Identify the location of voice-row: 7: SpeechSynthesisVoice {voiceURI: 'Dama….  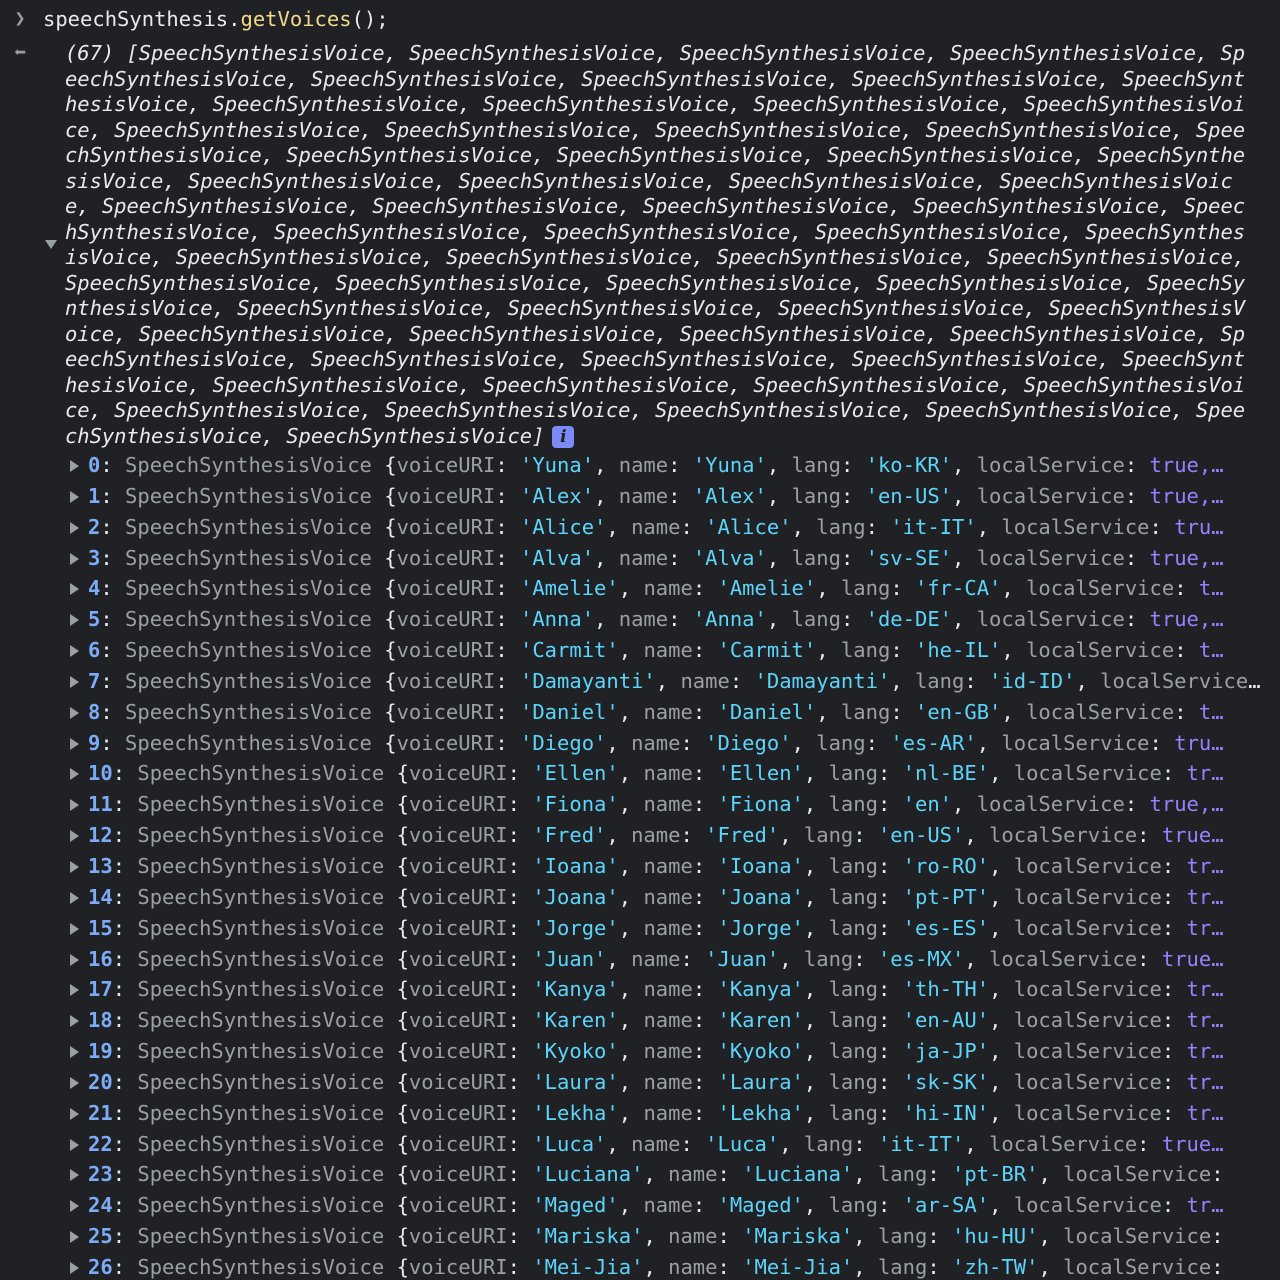
(631, 681).